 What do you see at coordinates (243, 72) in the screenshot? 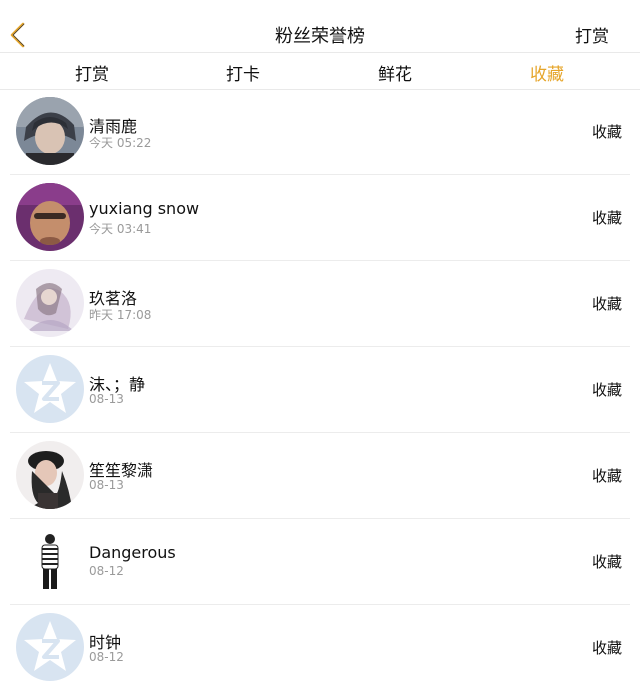
I see `tab-checkin: 打卡` at bounding box center [243, 72].